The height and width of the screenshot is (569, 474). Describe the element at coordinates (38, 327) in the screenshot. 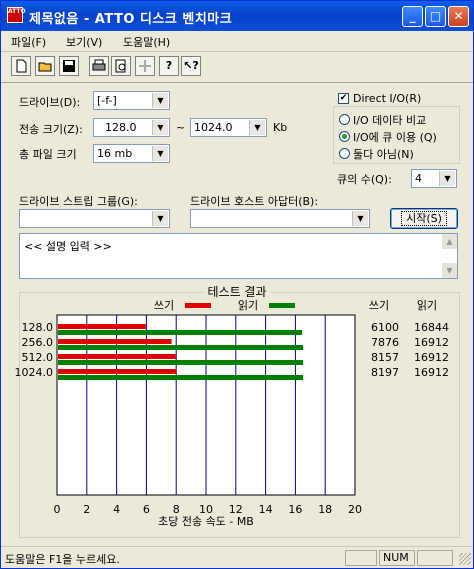

I see `y-tick-label: 128.0` at that location.